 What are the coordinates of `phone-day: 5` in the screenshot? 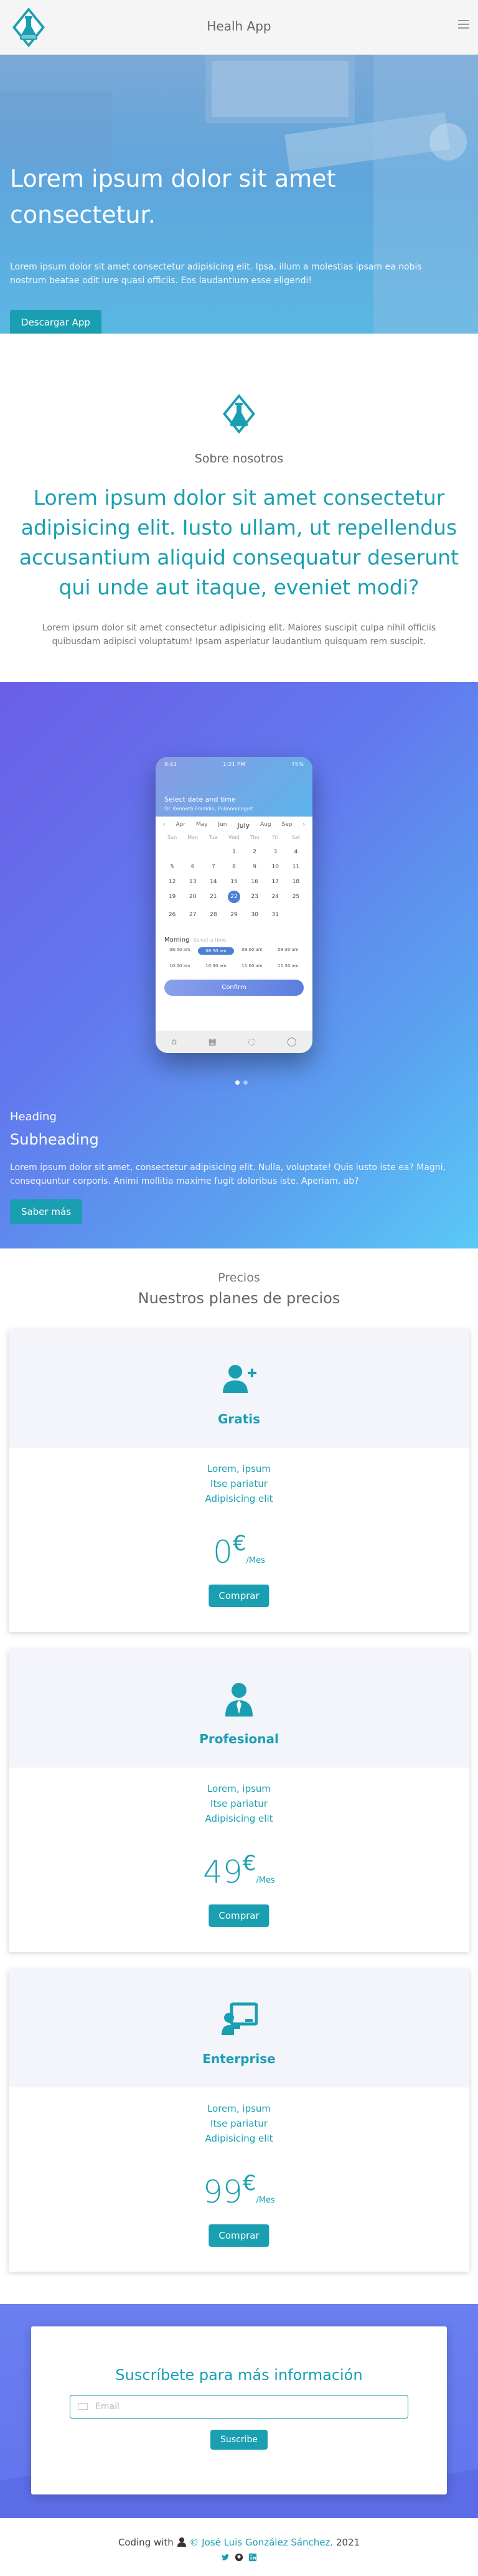 It's located at (172, 867).